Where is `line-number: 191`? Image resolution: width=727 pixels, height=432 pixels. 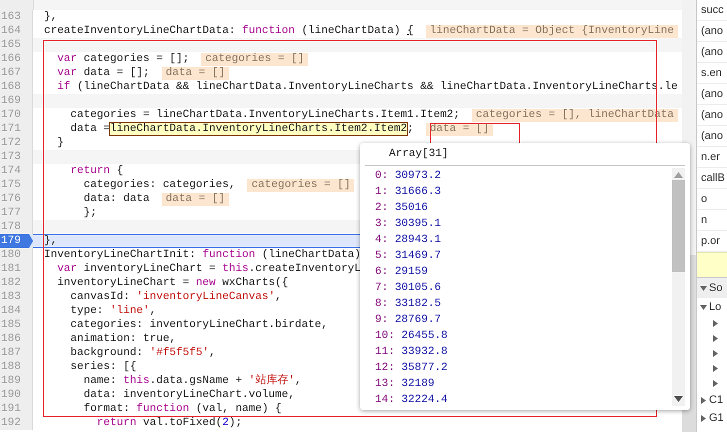
line-number: 191 is located at coordinates (16, 409).